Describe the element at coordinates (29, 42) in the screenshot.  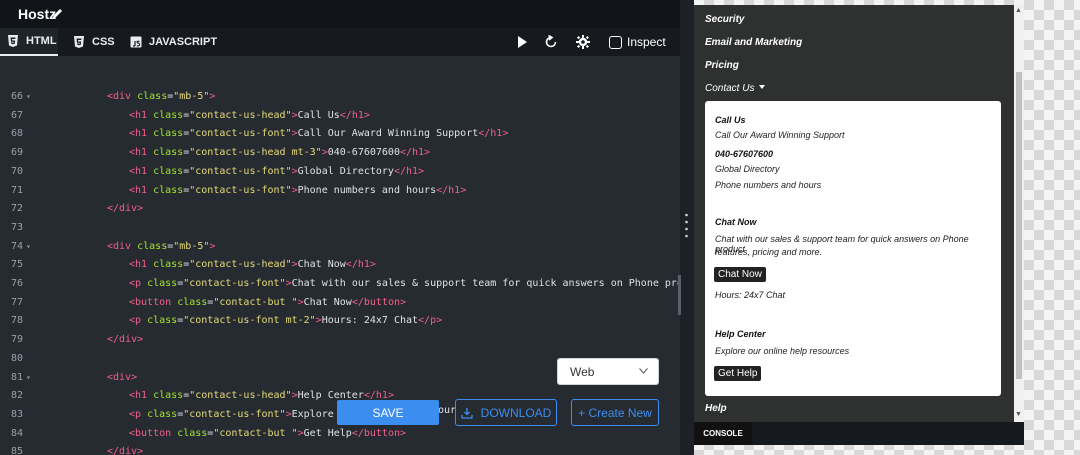
I see `tab-html: HTML` at that location.